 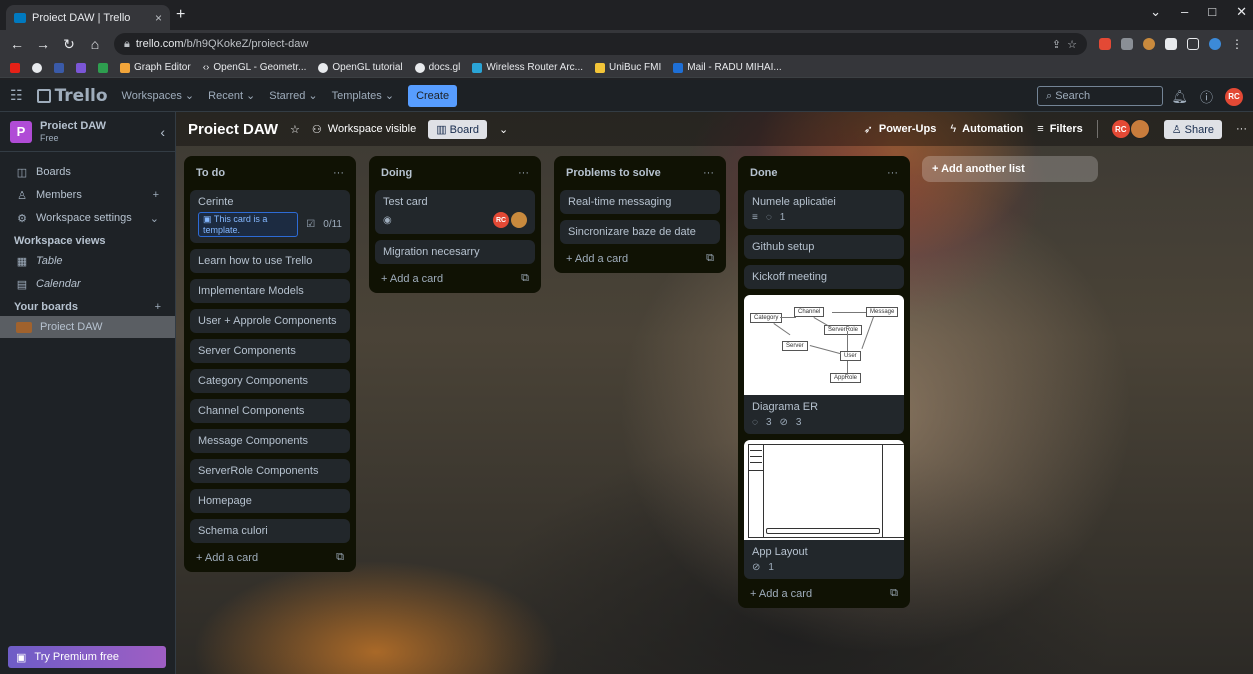 What do you see at coordinates (158, 307) in the screenshot?
I see `add-board-icon: +` at bounding box center [158, 307].